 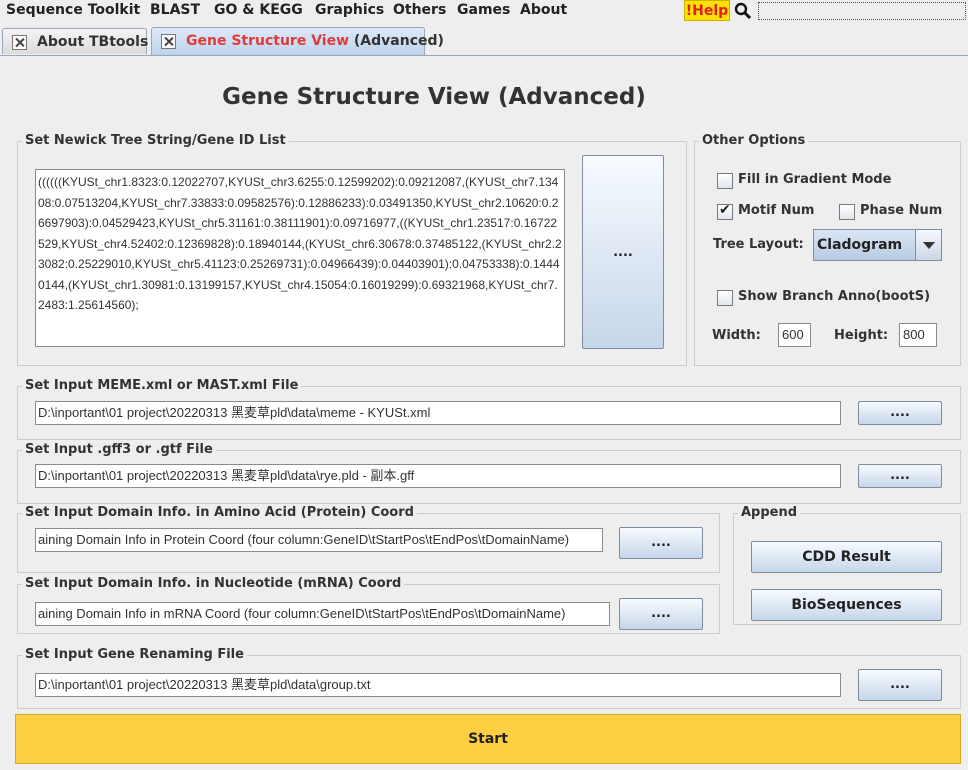 What do you see at coordinates (488, 739) in the screenshot?
I see `start-button: Start` at bounding box center [488, 739].